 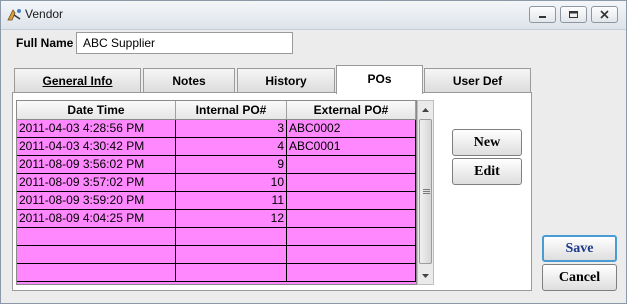 I want to click on title-bar: Vendor, so click(x=313, y=15).